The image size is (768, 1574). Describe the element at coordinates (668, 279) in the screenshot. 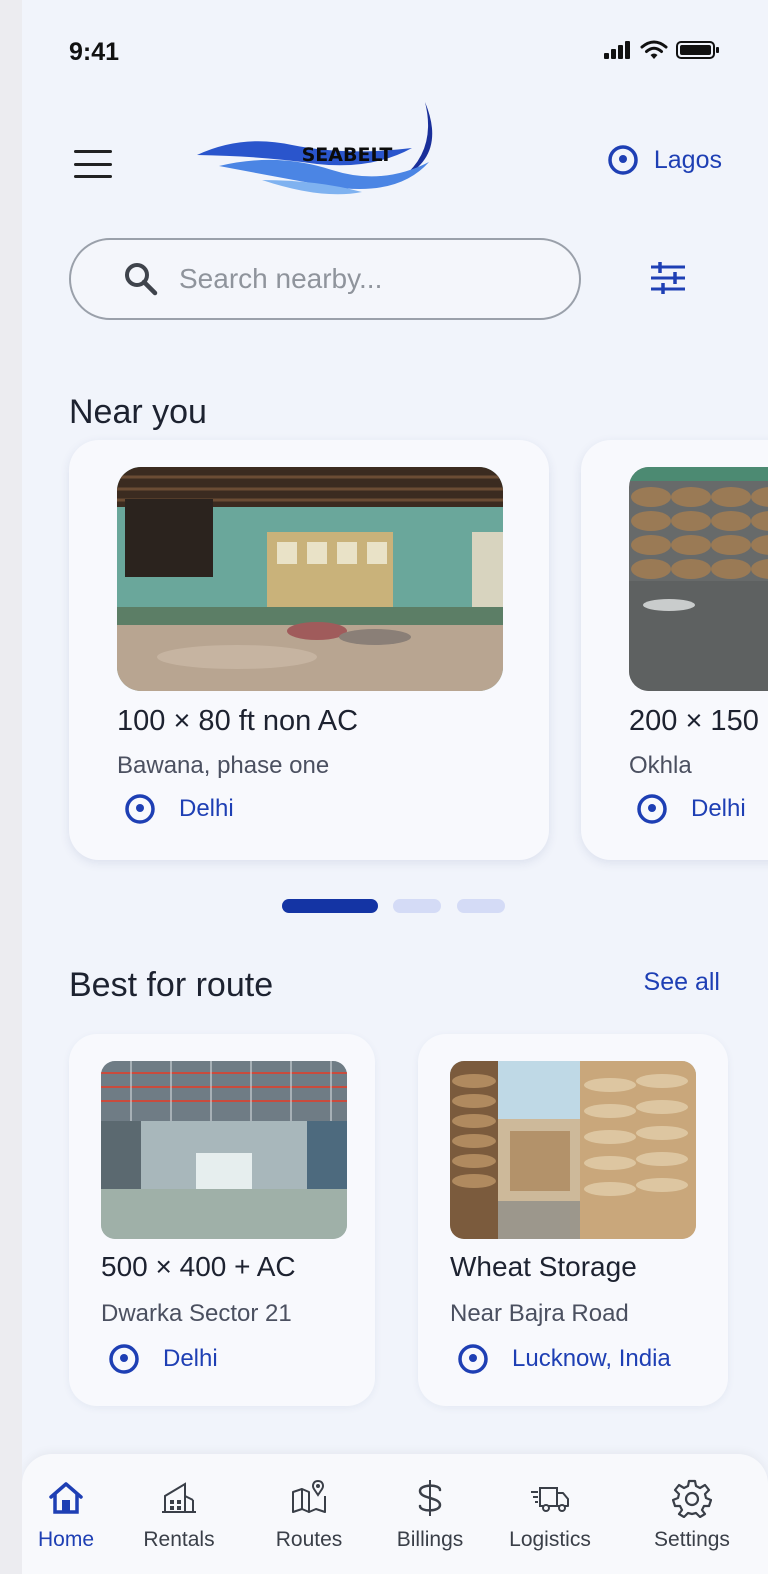

I see `filter-icon` at that location.